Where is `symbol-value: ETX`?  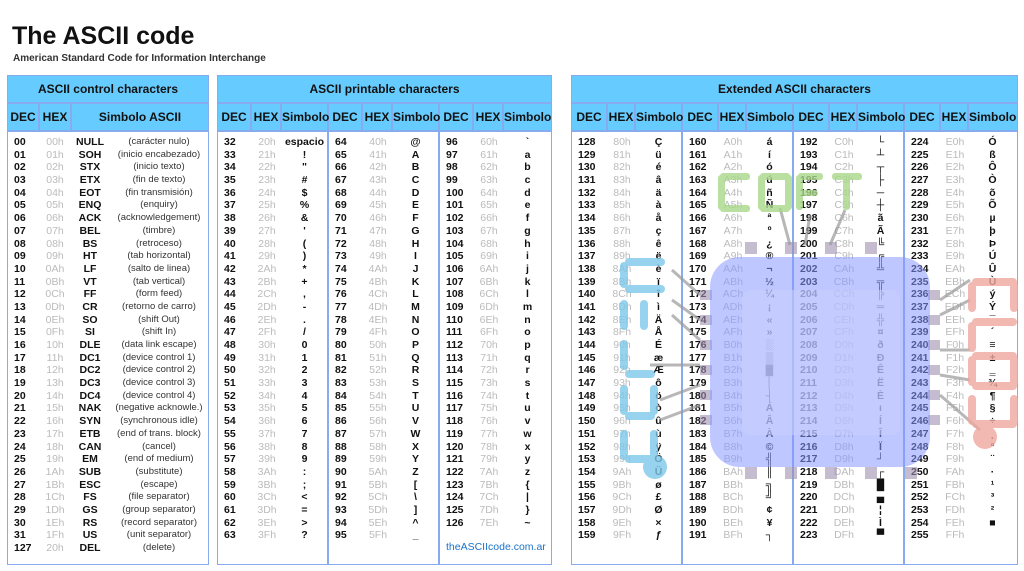 symbol-value: ETX is located at coordinates (90, 180).